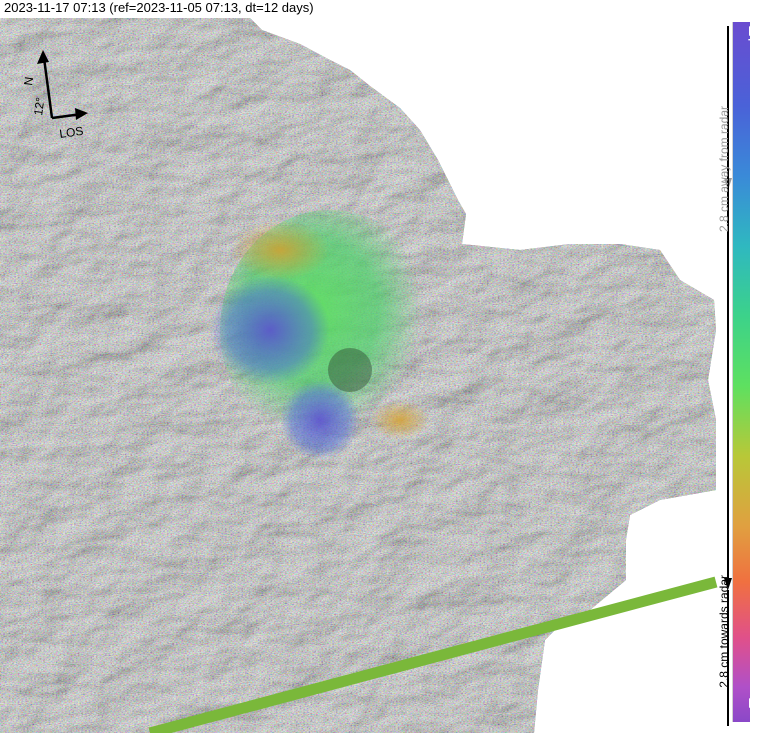 This screenshot has width=765, height=733. What do you see at coordinates (724, 169) in the screenshot?
I see `colorbar-away-label: 2.8 cm away from radar` at bounding box center [724, 169].